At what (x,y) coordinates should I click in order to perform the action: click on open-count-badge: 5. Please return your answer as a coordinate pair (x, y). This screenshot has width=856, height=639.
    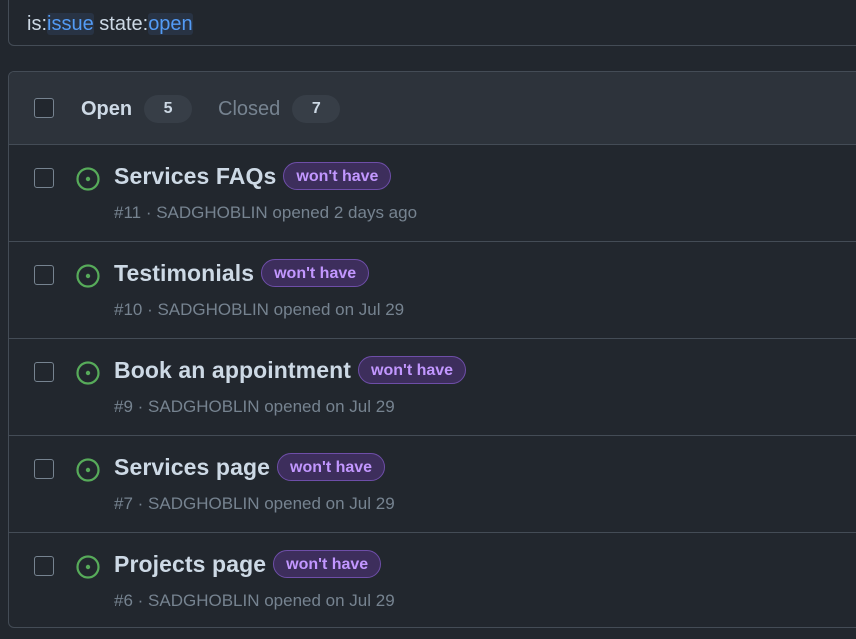
    Looking at the image, I should click on (168, 109).